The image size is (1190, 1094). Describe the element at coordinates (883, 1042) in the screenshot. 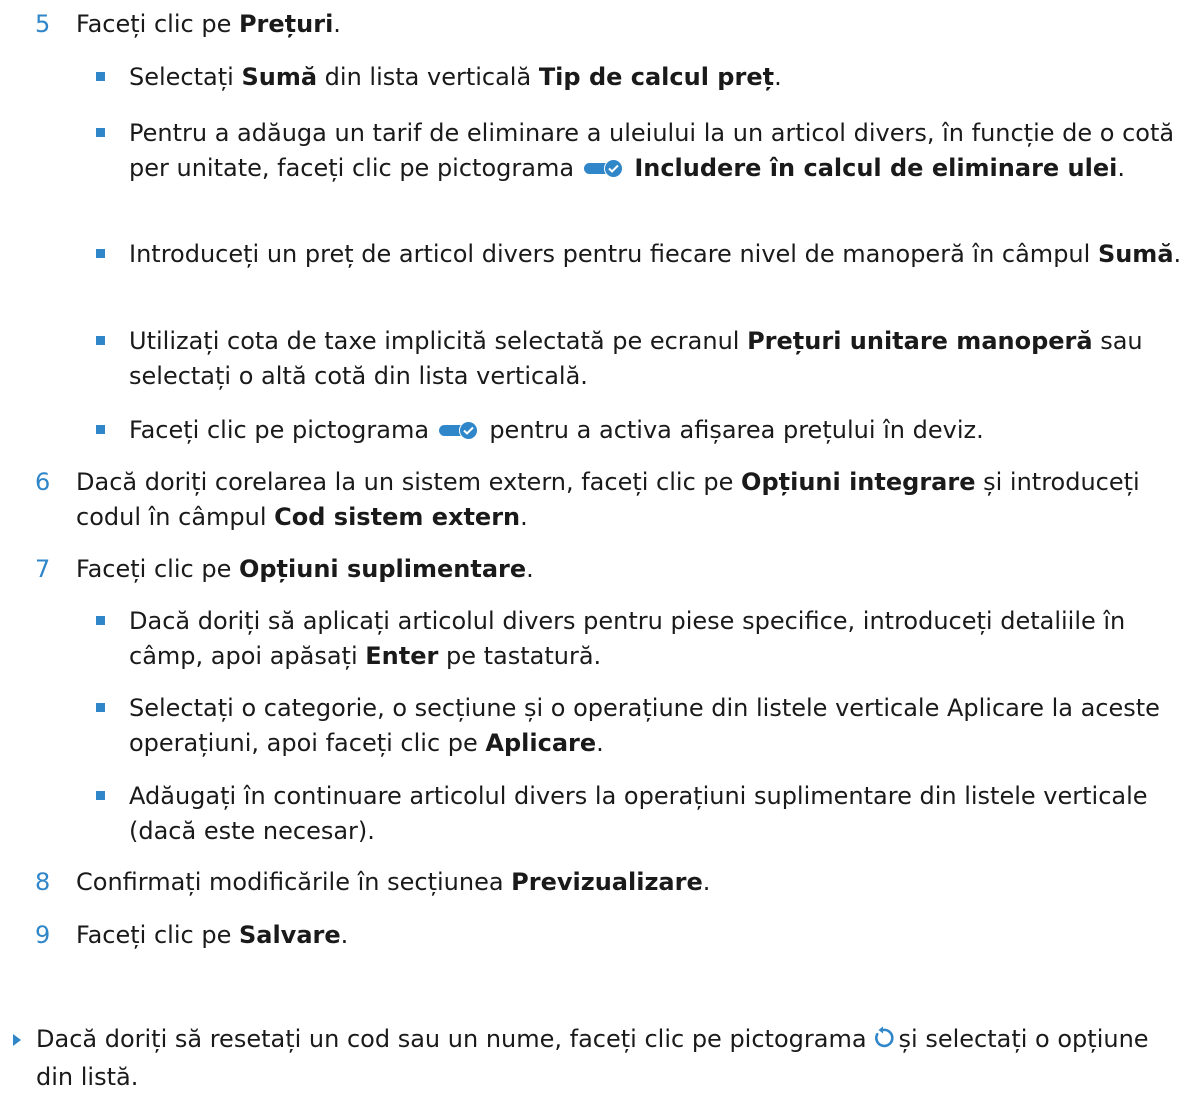

I see `reset-icon` at that location.